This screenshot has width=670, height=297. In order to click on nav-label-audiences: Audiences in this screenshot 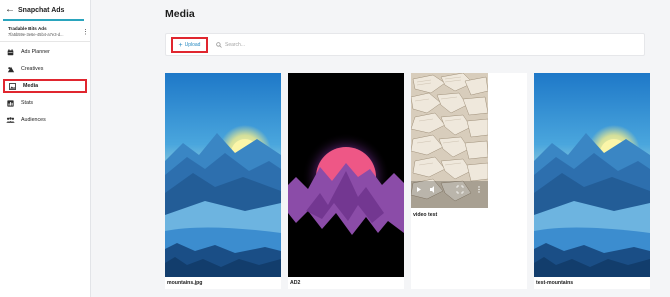, I will do `click(33, 120)`.